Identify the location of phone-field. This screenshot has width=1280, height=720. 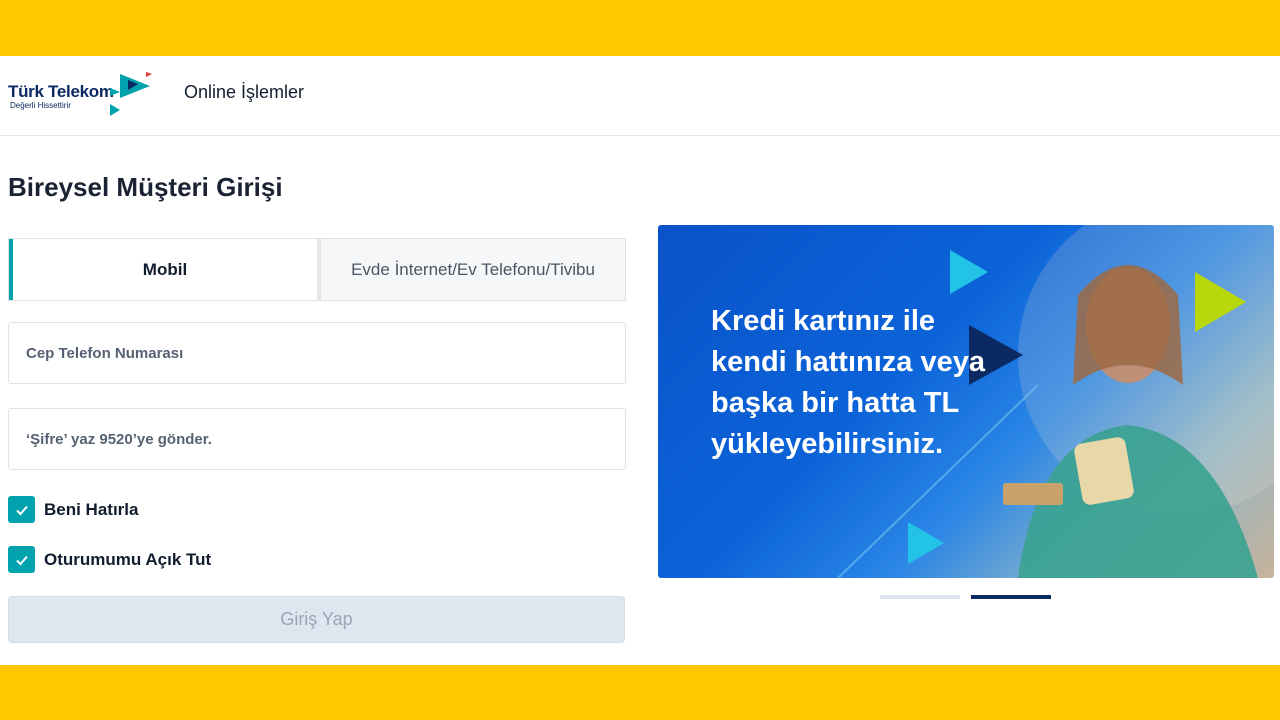
(317, 353).